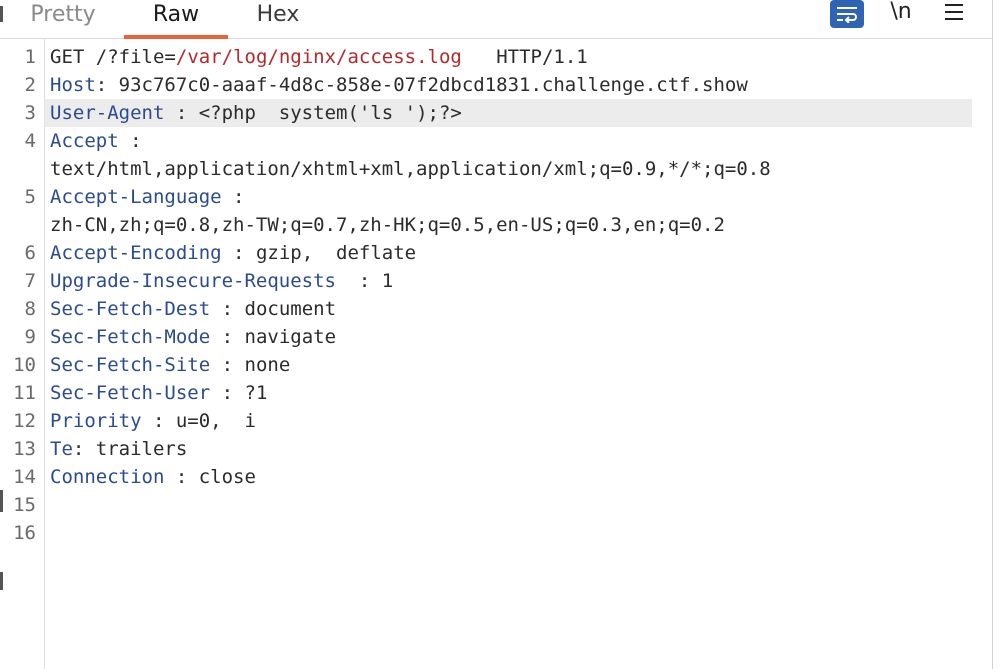  I want to click on tab-bar: Pretty Raw Hex \n, so click(496, 19).